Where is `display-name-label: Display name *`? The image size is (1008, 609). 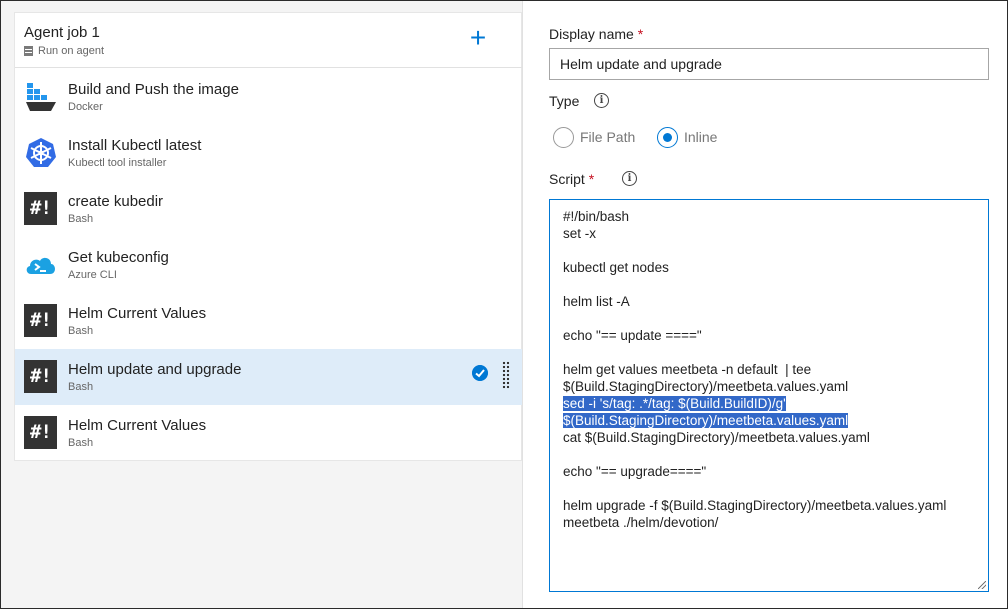 display-name-label: Display name * is located at coordinates (596, 34).